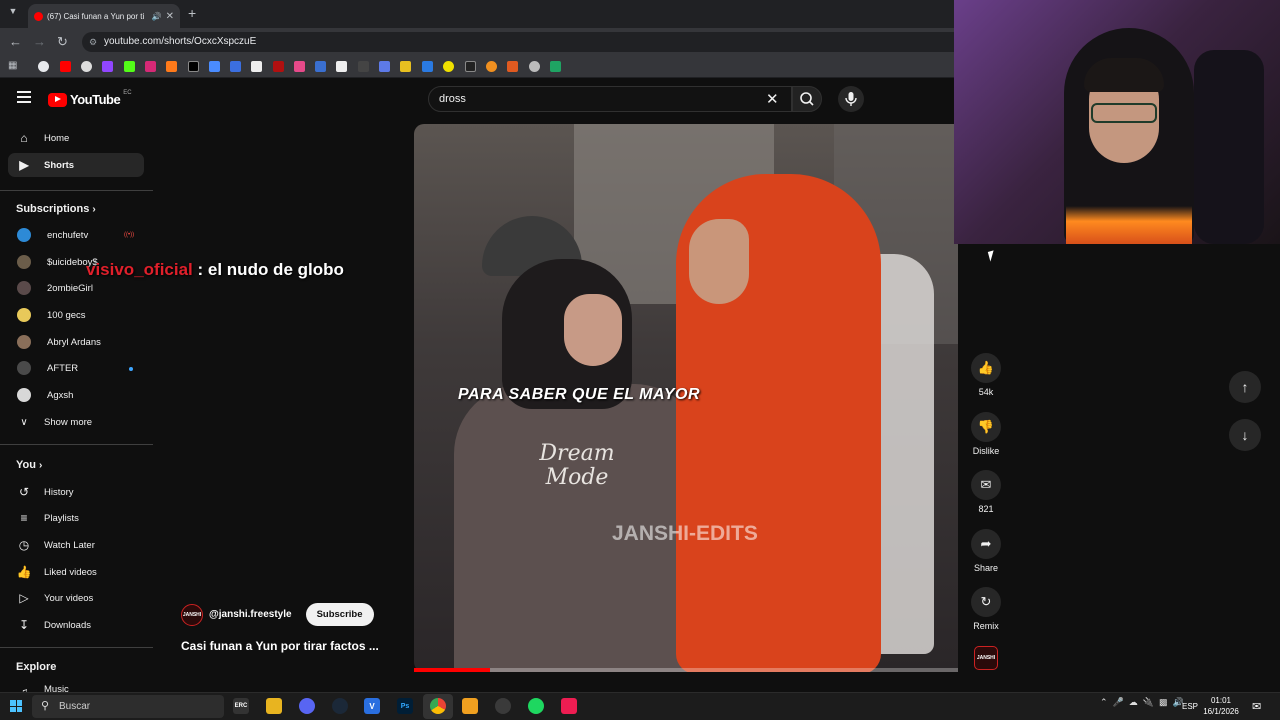 This screenshot has width=1280, height=720. I want to click on channel-avatar: JANSHI, so click(192, 614).